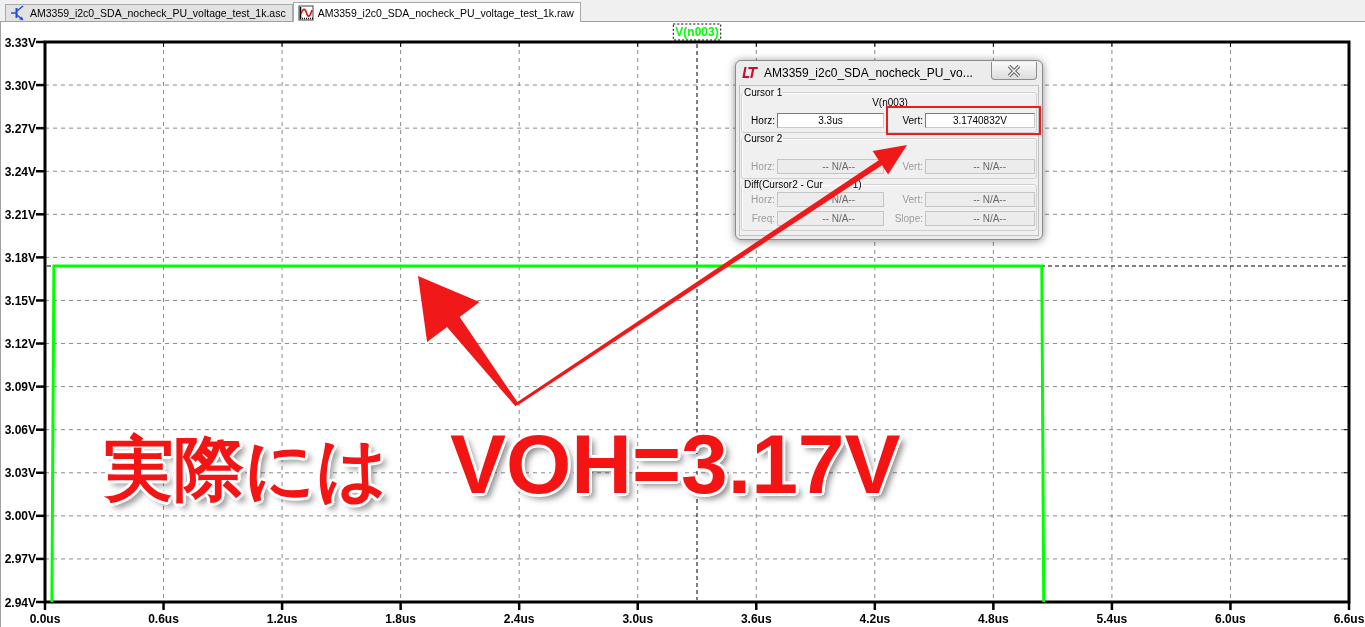 This screenshot has width=1365, height=627. Describe the element at coordinates (305, 12) in the screenshot. I see `waveform-chart-icon` at that location.